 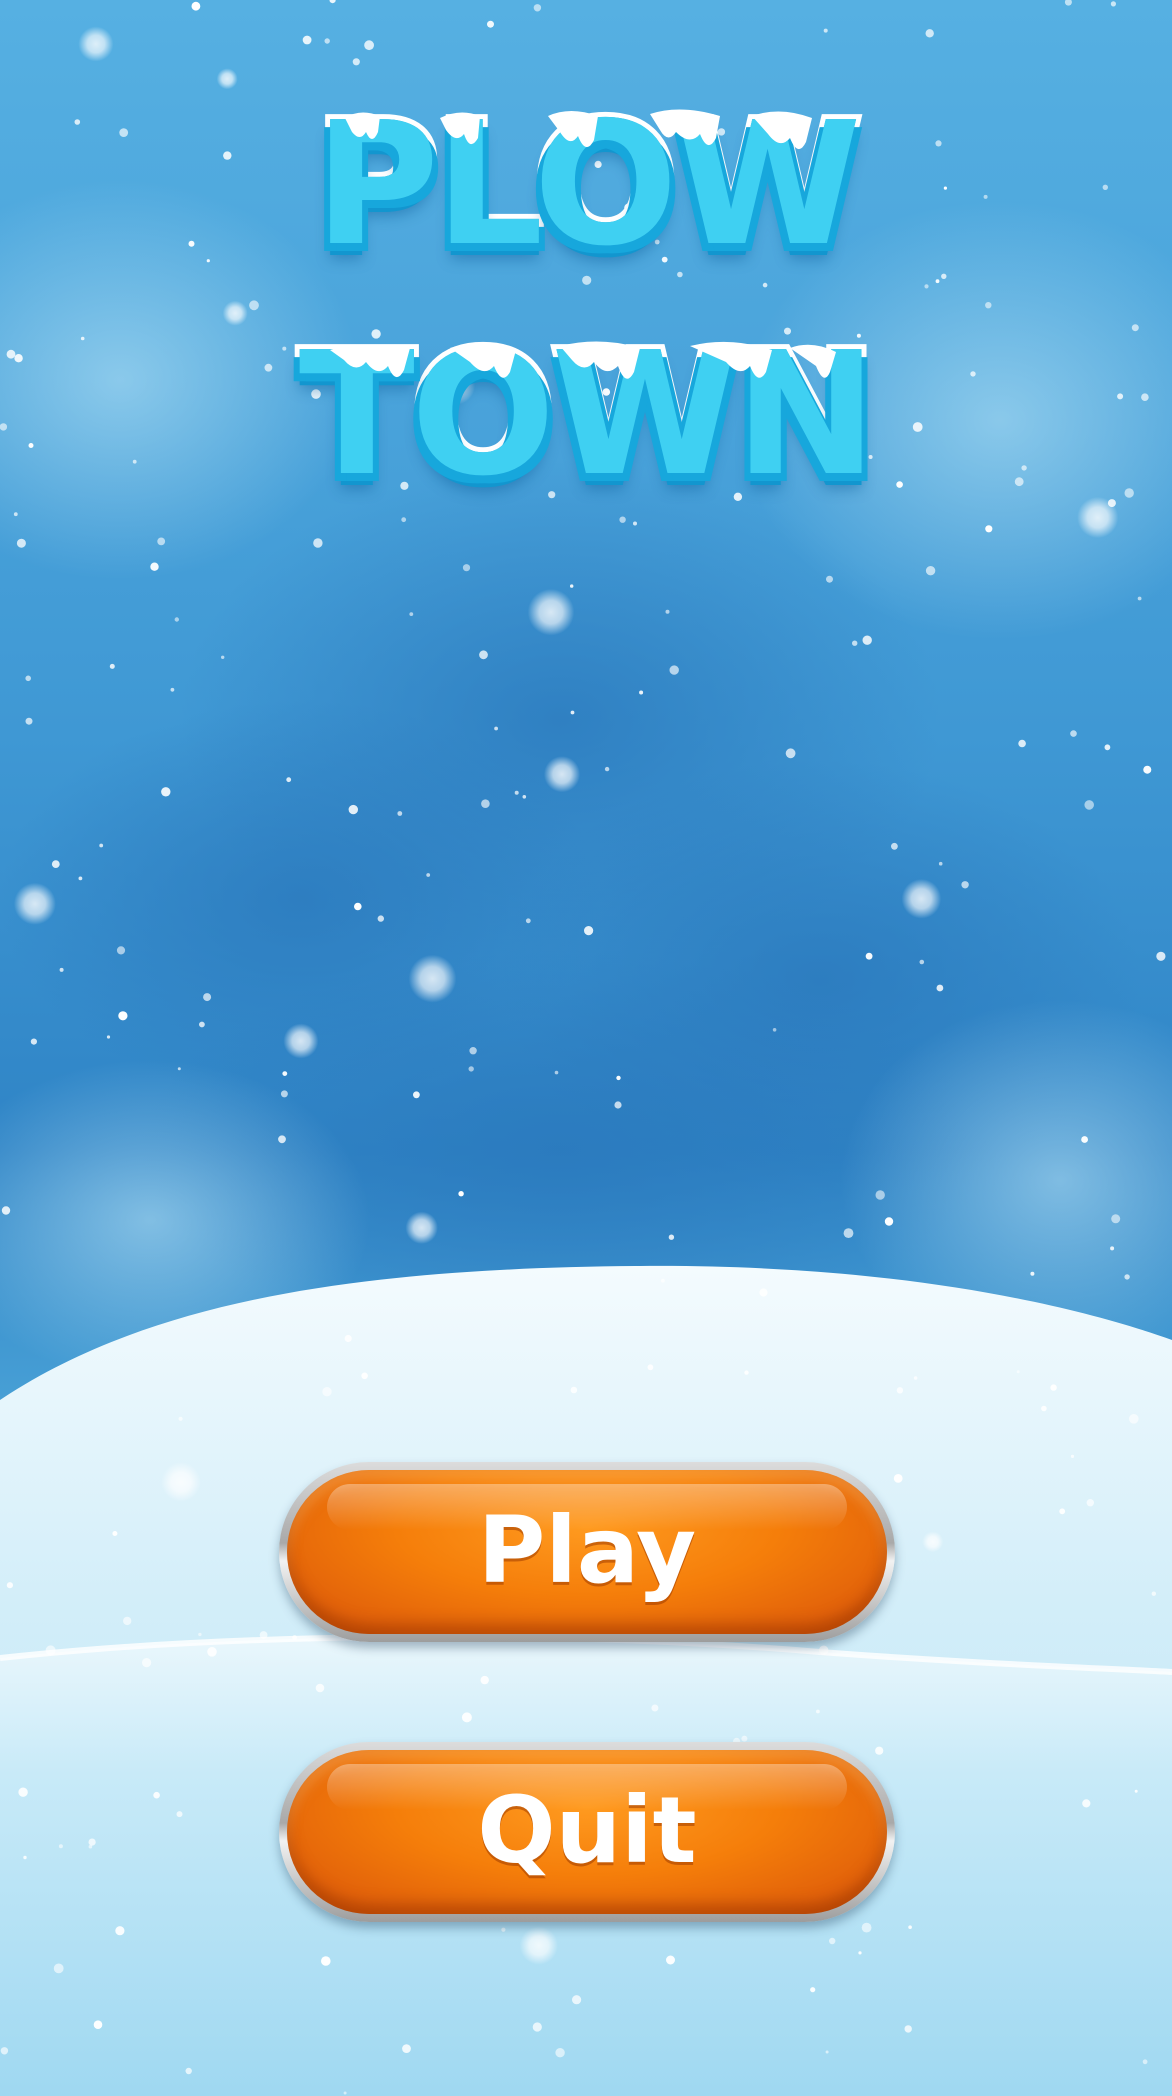 What do you see at coordinates (587, 1552) in the screenshot?
I see `play-button: Play` at bounding box center [587, 1552].